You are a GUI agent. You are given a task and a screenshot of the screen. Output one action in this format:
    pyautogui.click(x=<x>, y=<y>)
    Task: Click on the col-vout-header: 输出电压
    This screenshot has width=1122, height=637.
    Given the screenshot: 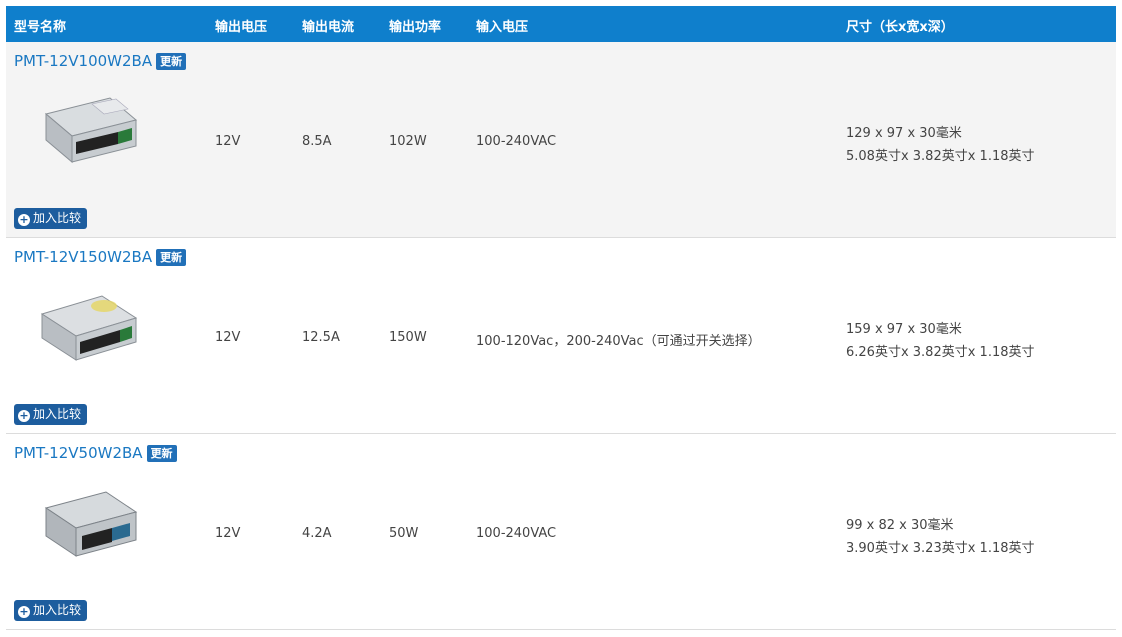 What is the action you would take?
    pyautogui.click(x=241, y=25)
    